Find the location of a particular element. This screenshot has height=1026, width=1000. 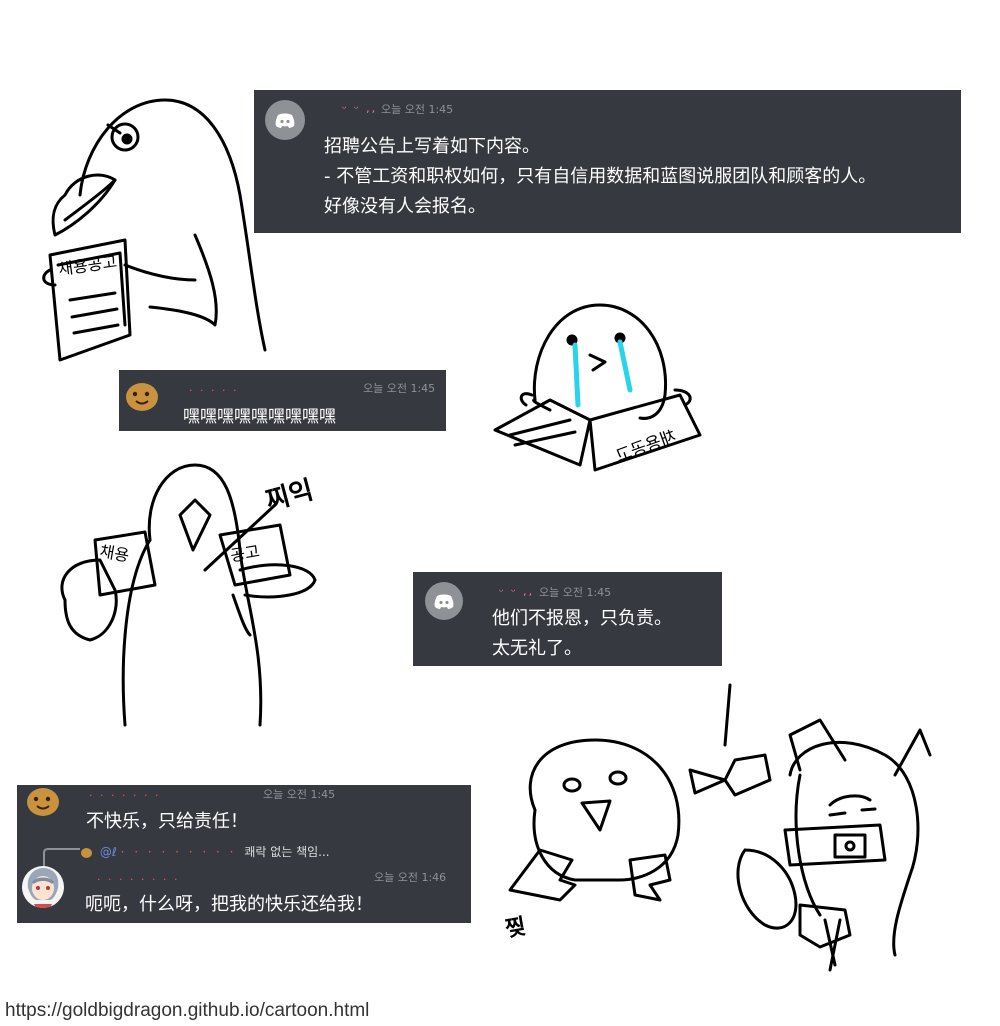

message-body: 呃呃，什么呀，把我的快乐还给我！ is located at coordinates (229, 904).